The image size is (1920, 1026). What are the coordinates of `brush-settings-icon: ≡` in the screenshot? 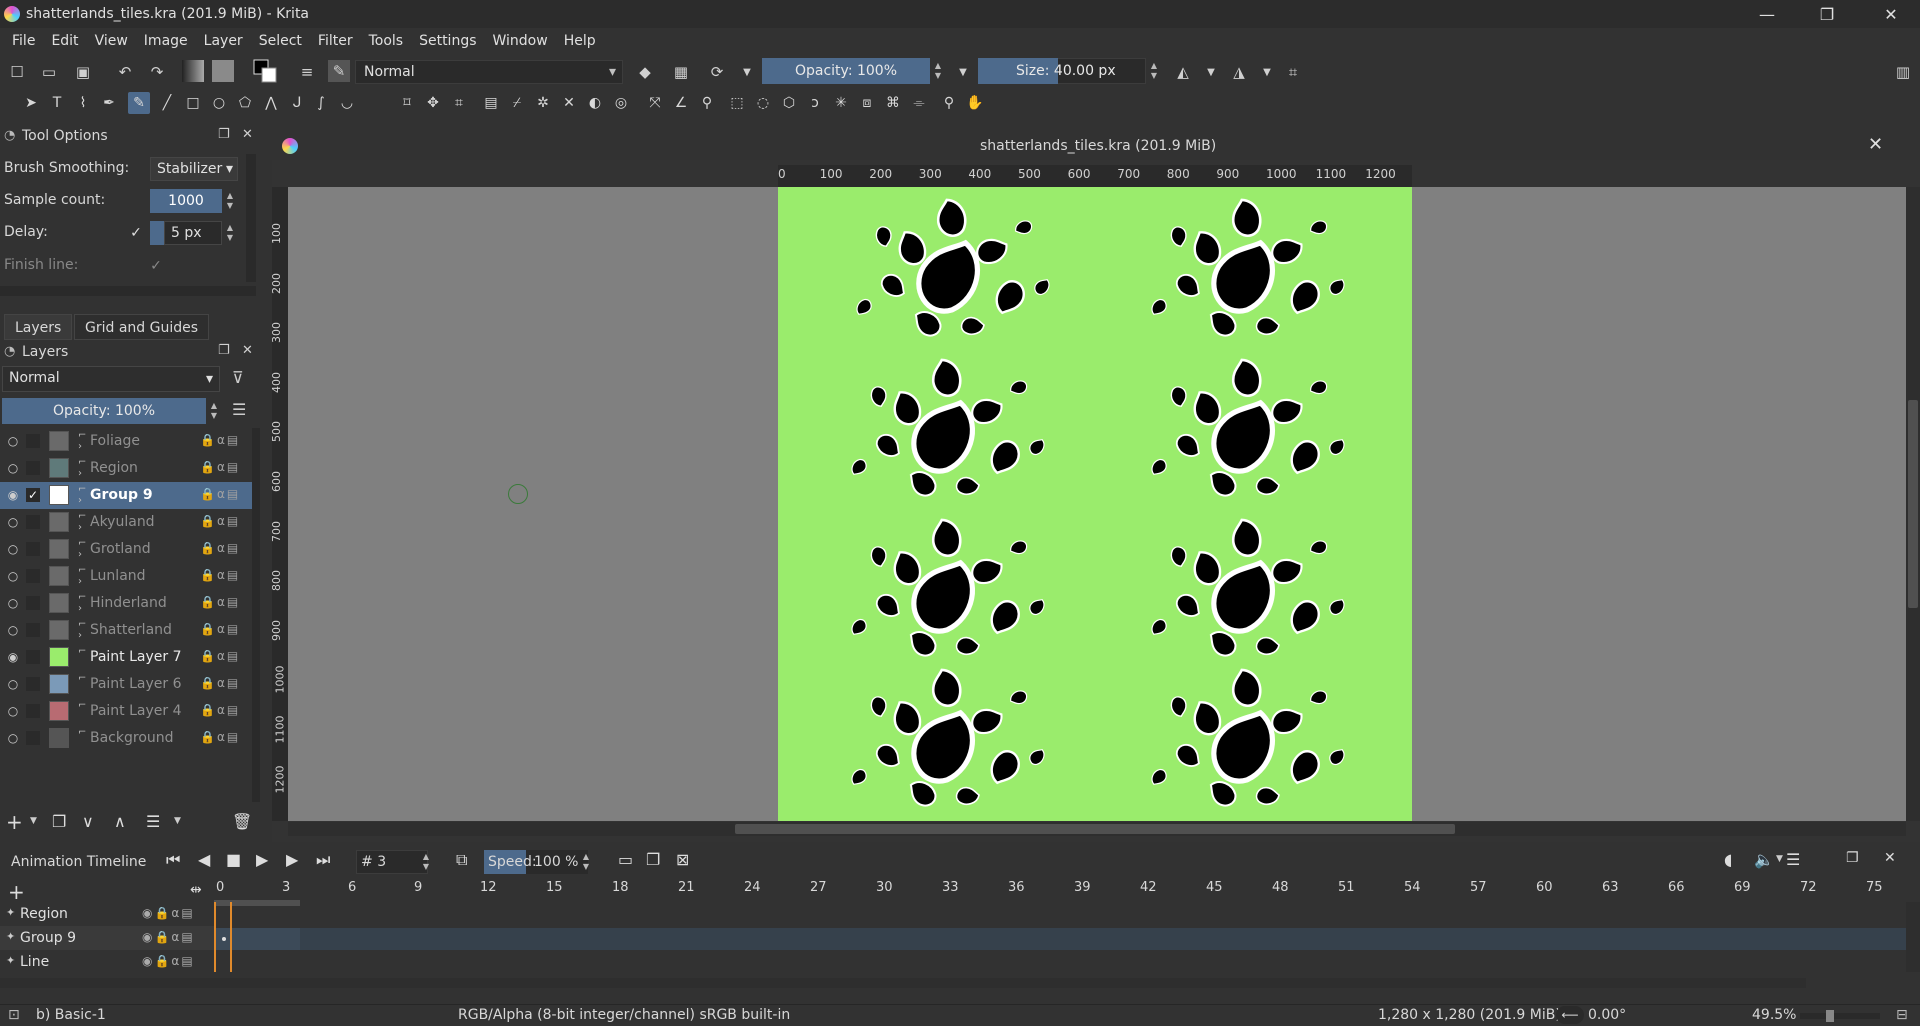 It's located at (307, 72).